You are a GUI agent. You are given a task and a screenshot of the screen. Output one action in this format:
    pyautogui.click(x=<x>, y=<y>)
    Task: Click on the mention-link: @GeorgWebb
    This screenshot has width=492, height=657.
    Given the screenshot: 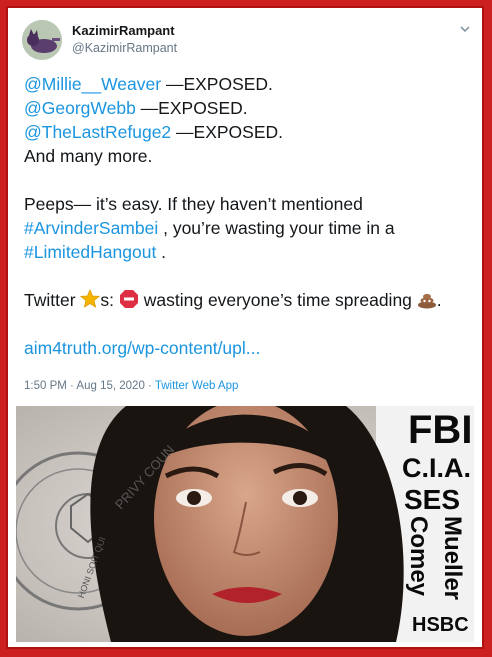 What is the action you would take?
    pyautogui.click(x=80, y=108)
    